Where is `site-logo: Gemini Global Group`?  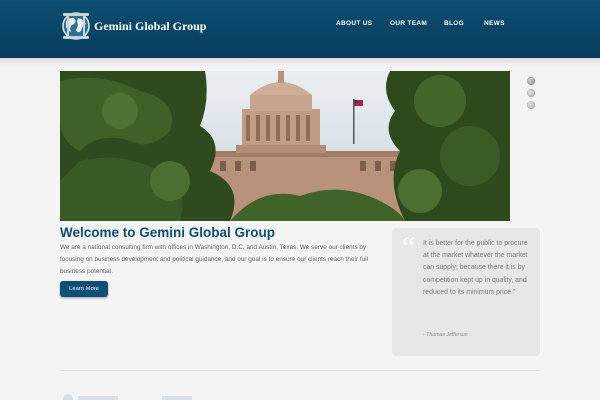
site-logo: Gemini Global Group is located at coordinates (133, 26).